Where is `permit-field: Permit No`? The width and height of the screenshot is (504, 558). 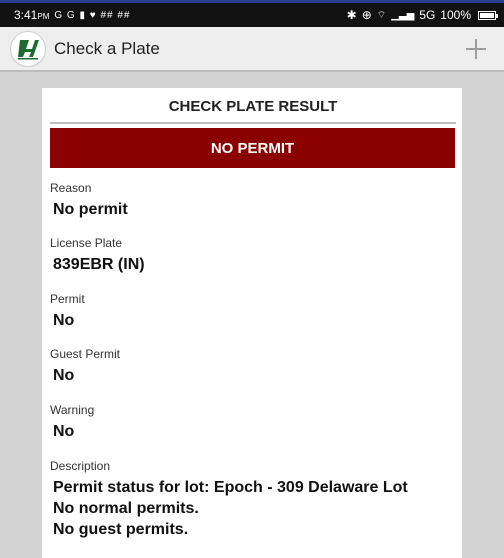 permit-field: Permit No is located at coordinates (253, 311).